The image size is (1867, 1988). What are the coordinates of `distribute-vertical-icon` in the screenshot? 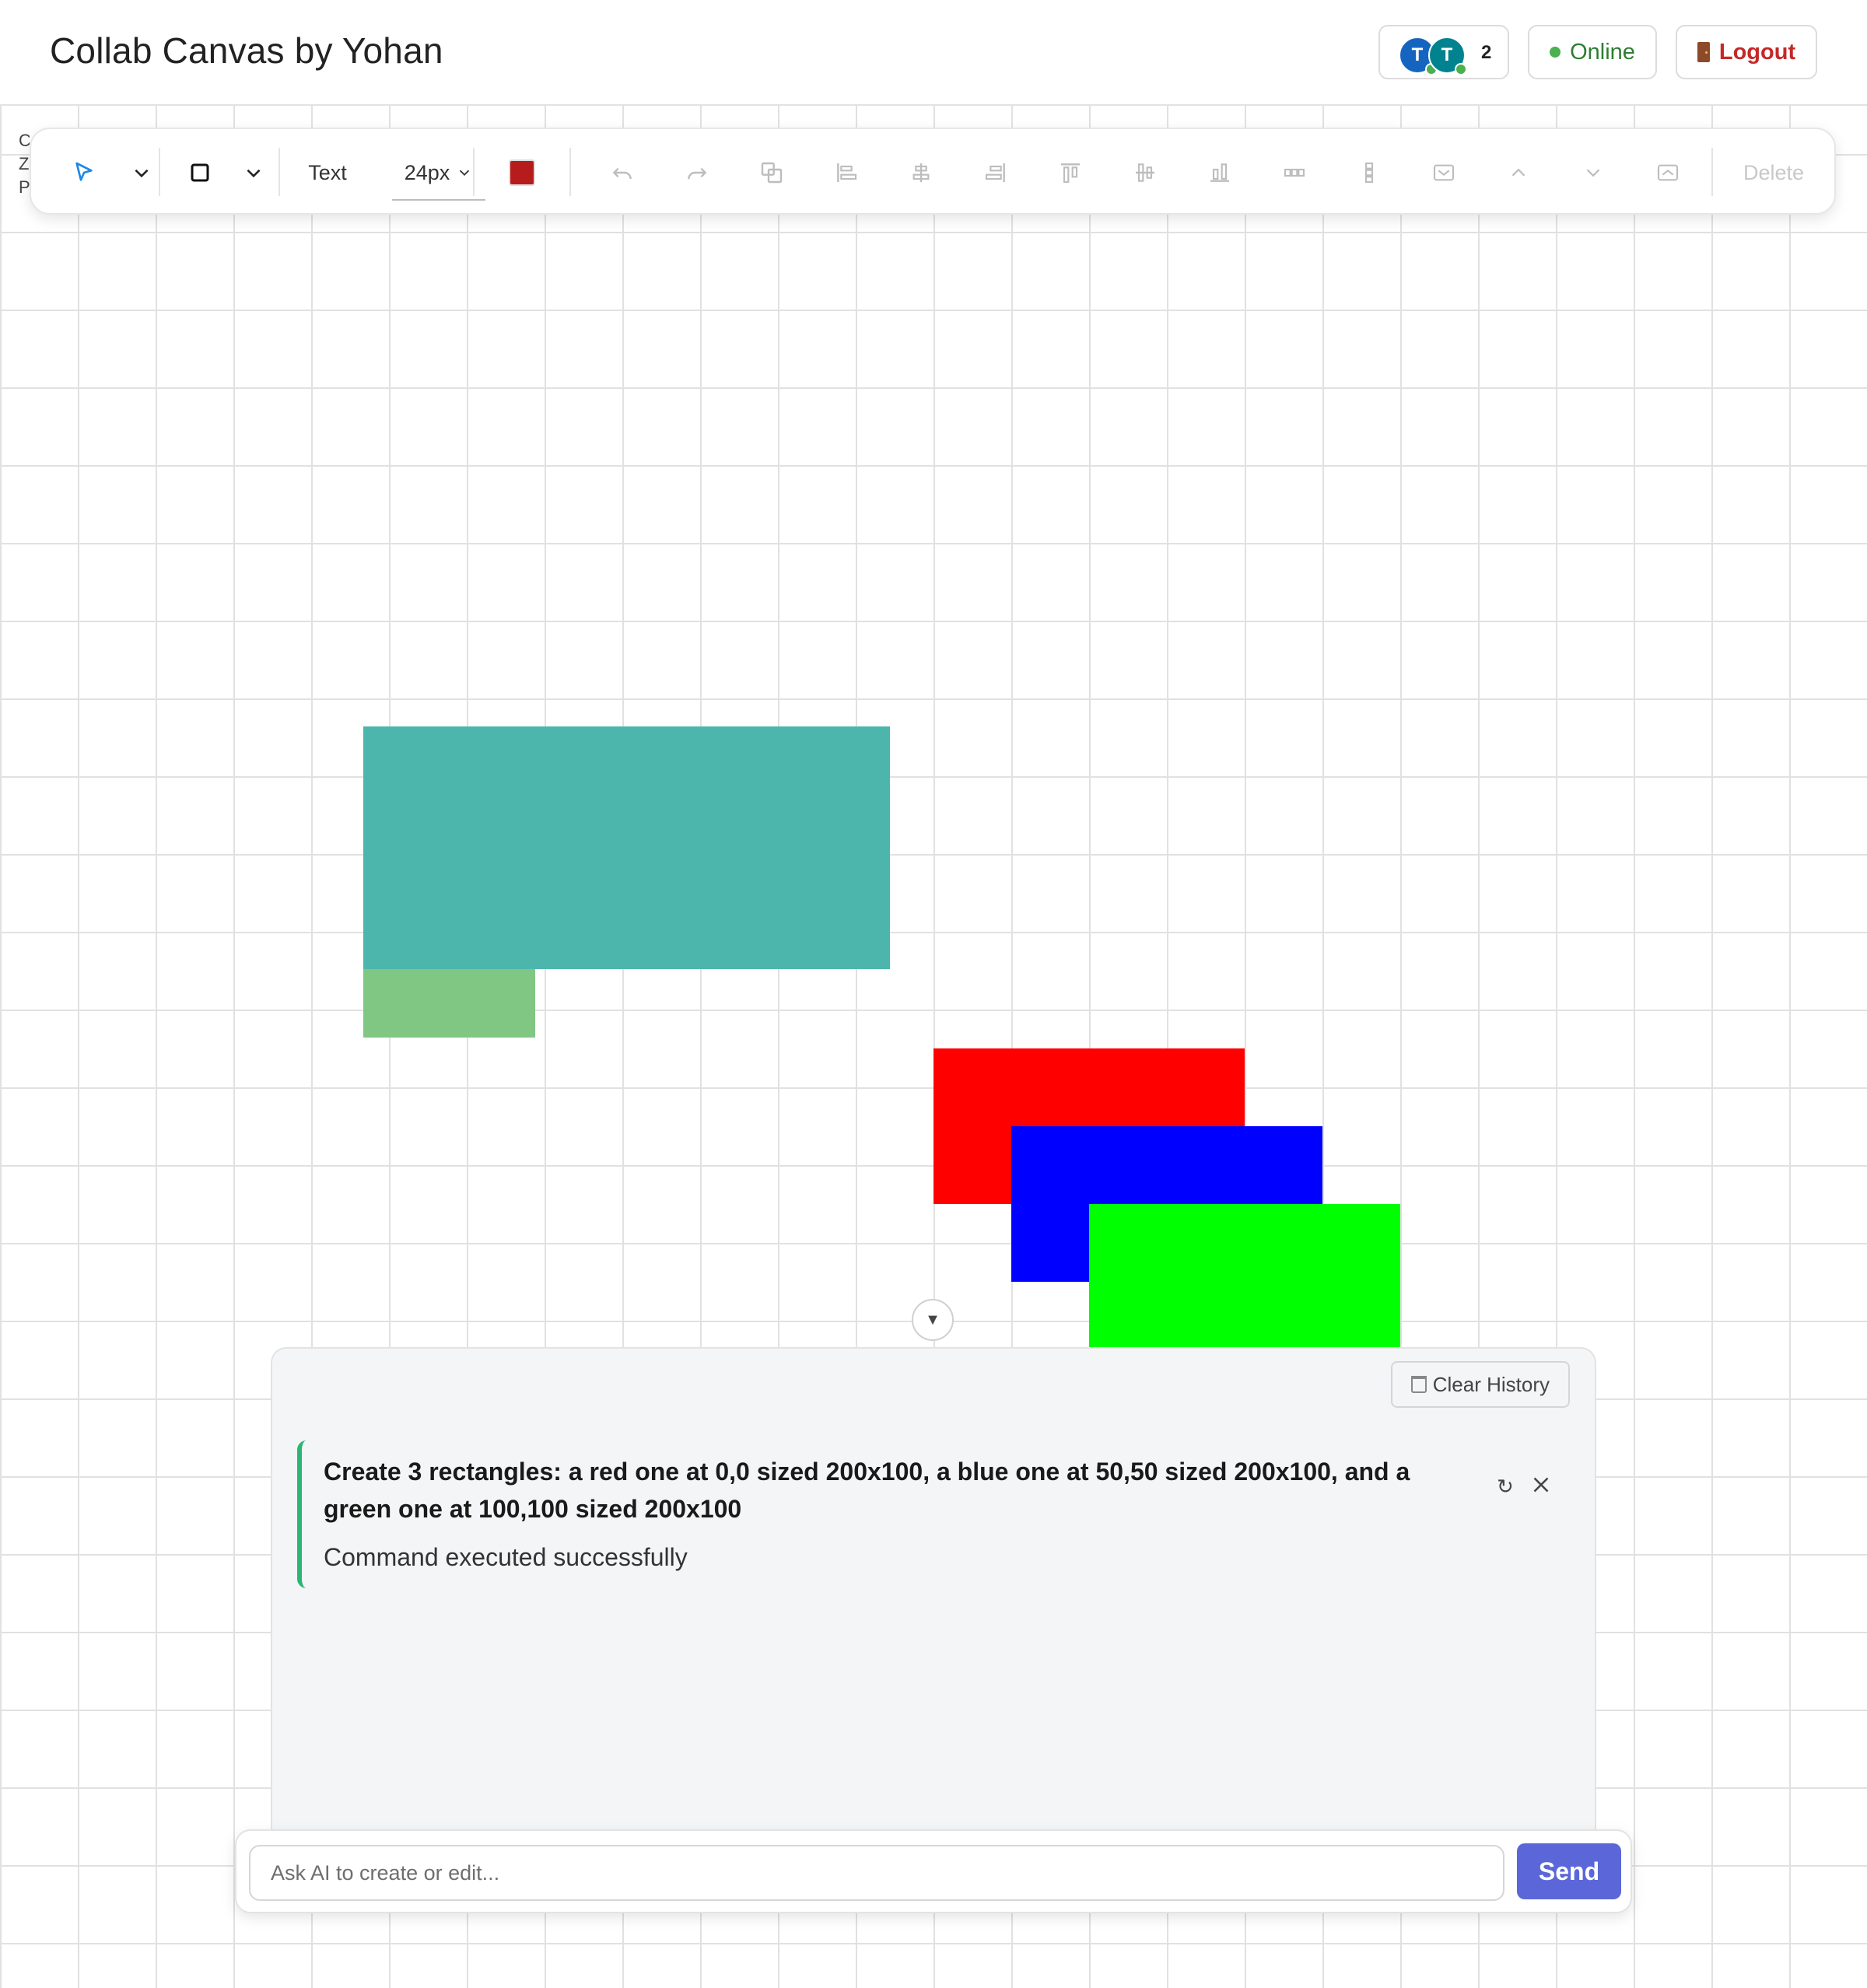 It's located at (1369, 173).